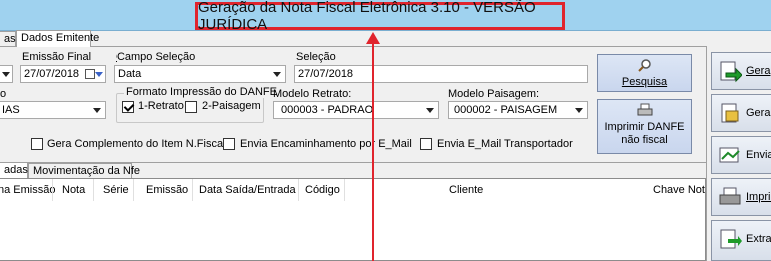  What do you see at coordinates (27, 190) in the screenshot?
I see `column-header: na Emissão` at bounding box center [27, 190].